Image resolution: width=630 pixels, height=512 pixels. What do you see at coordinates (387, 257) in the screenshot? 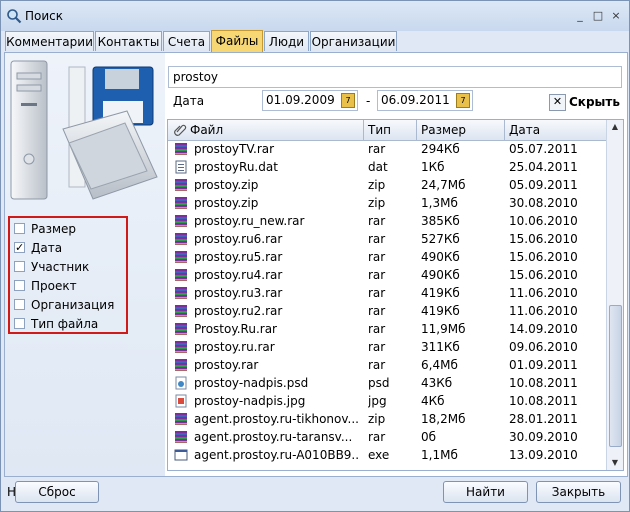
I see `file-row: prostoy.ru5.rar rar 490Кб 15.06.2010` at bounding box center [387, 257].